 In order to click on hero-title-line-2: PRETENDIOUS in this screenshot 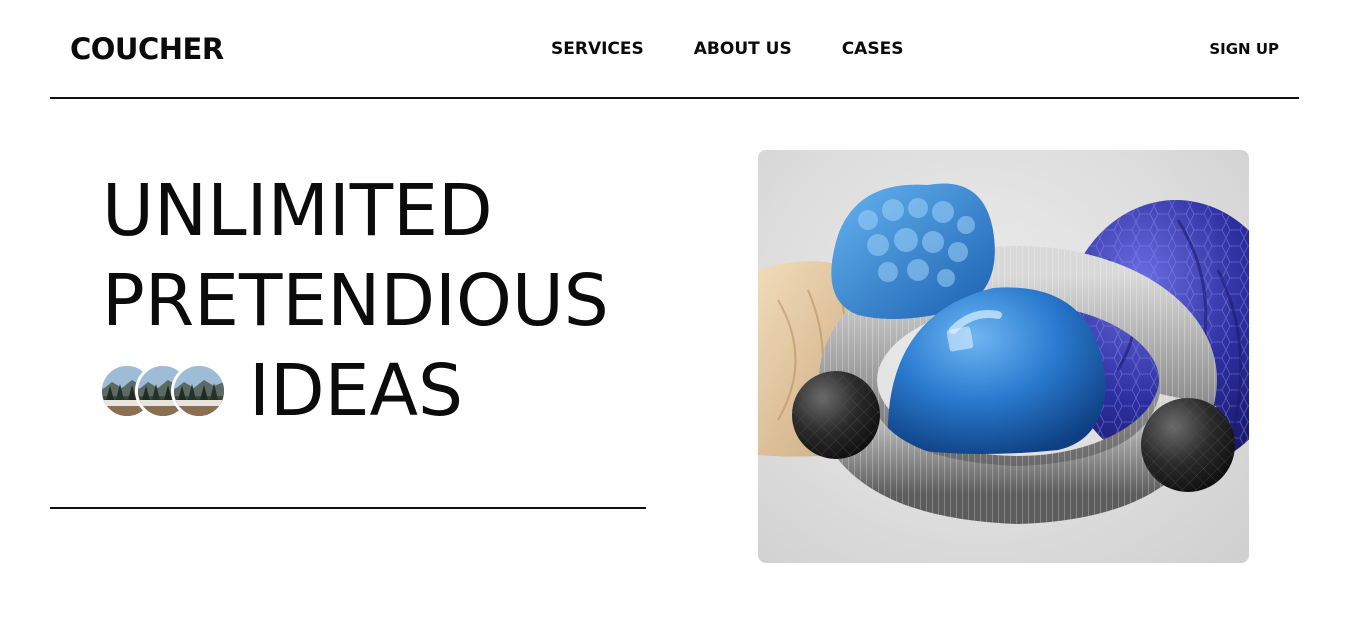, I will do `click(355, 300)`.